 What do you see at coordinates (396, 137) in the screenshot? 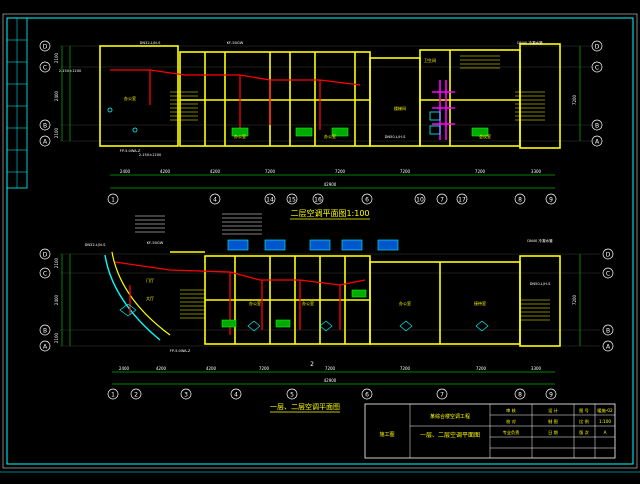
I see `upper-note-5: DN50-L/H-S` at bounding box center [396, 137].